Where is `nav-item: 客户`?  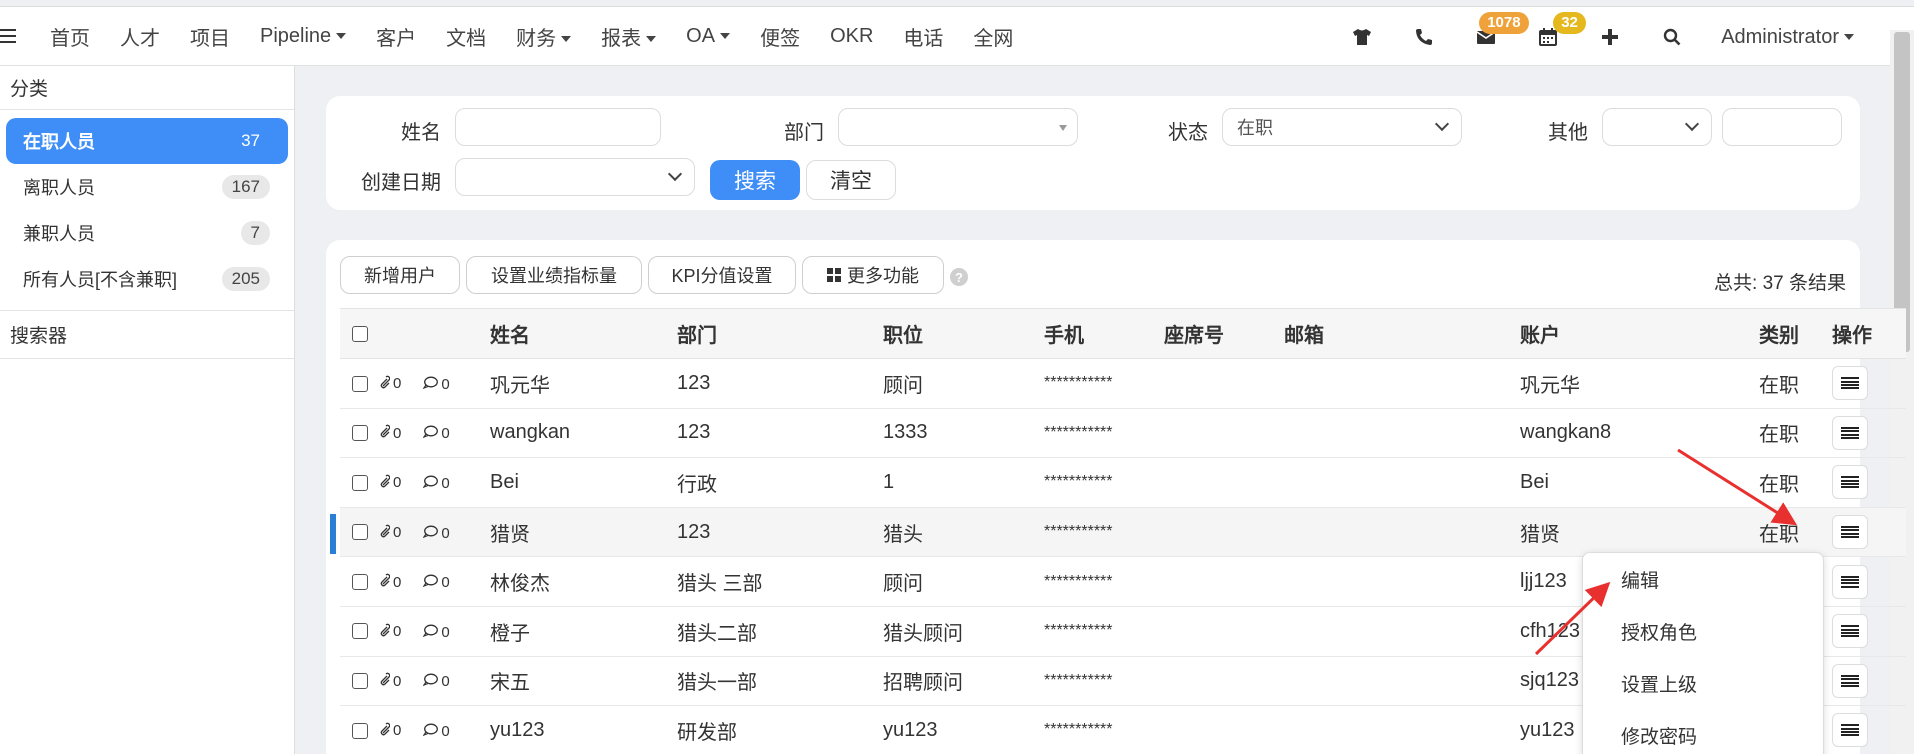 nav-item: 客户 is located at coordinates (396, 36).